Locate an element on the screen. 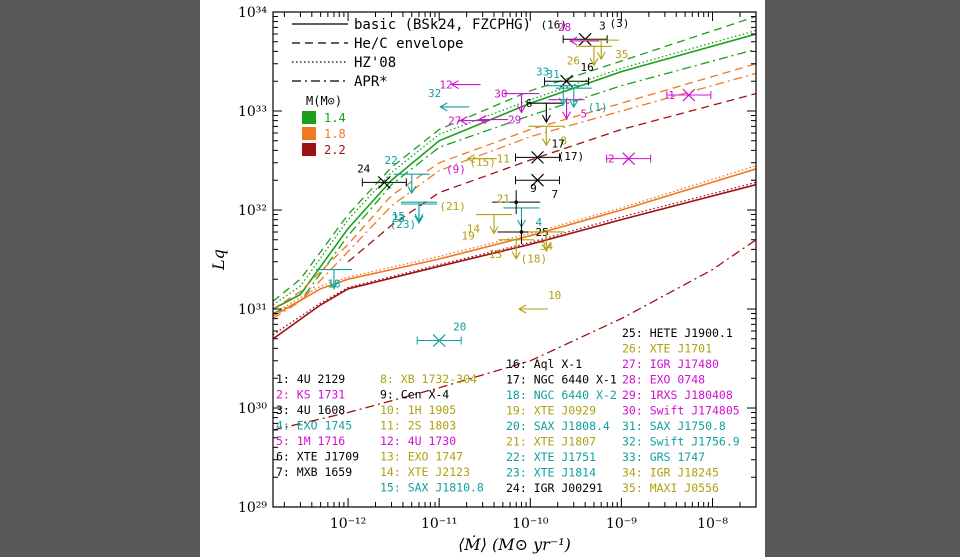 The height and width of the screenshot is (557, 960). y-tick-label: 10²⁹ is located at coordinates (252, 508).